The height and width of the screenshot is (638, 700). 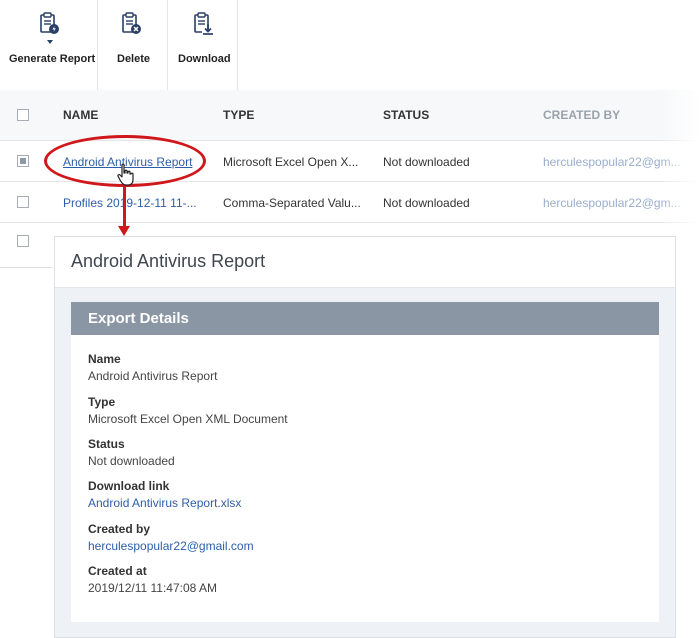 What do you see at coordinates (171, 546) in the screenshot?
I see `created-by-link: herculespopular22@gmail.com` at bounding box center [171, 546].